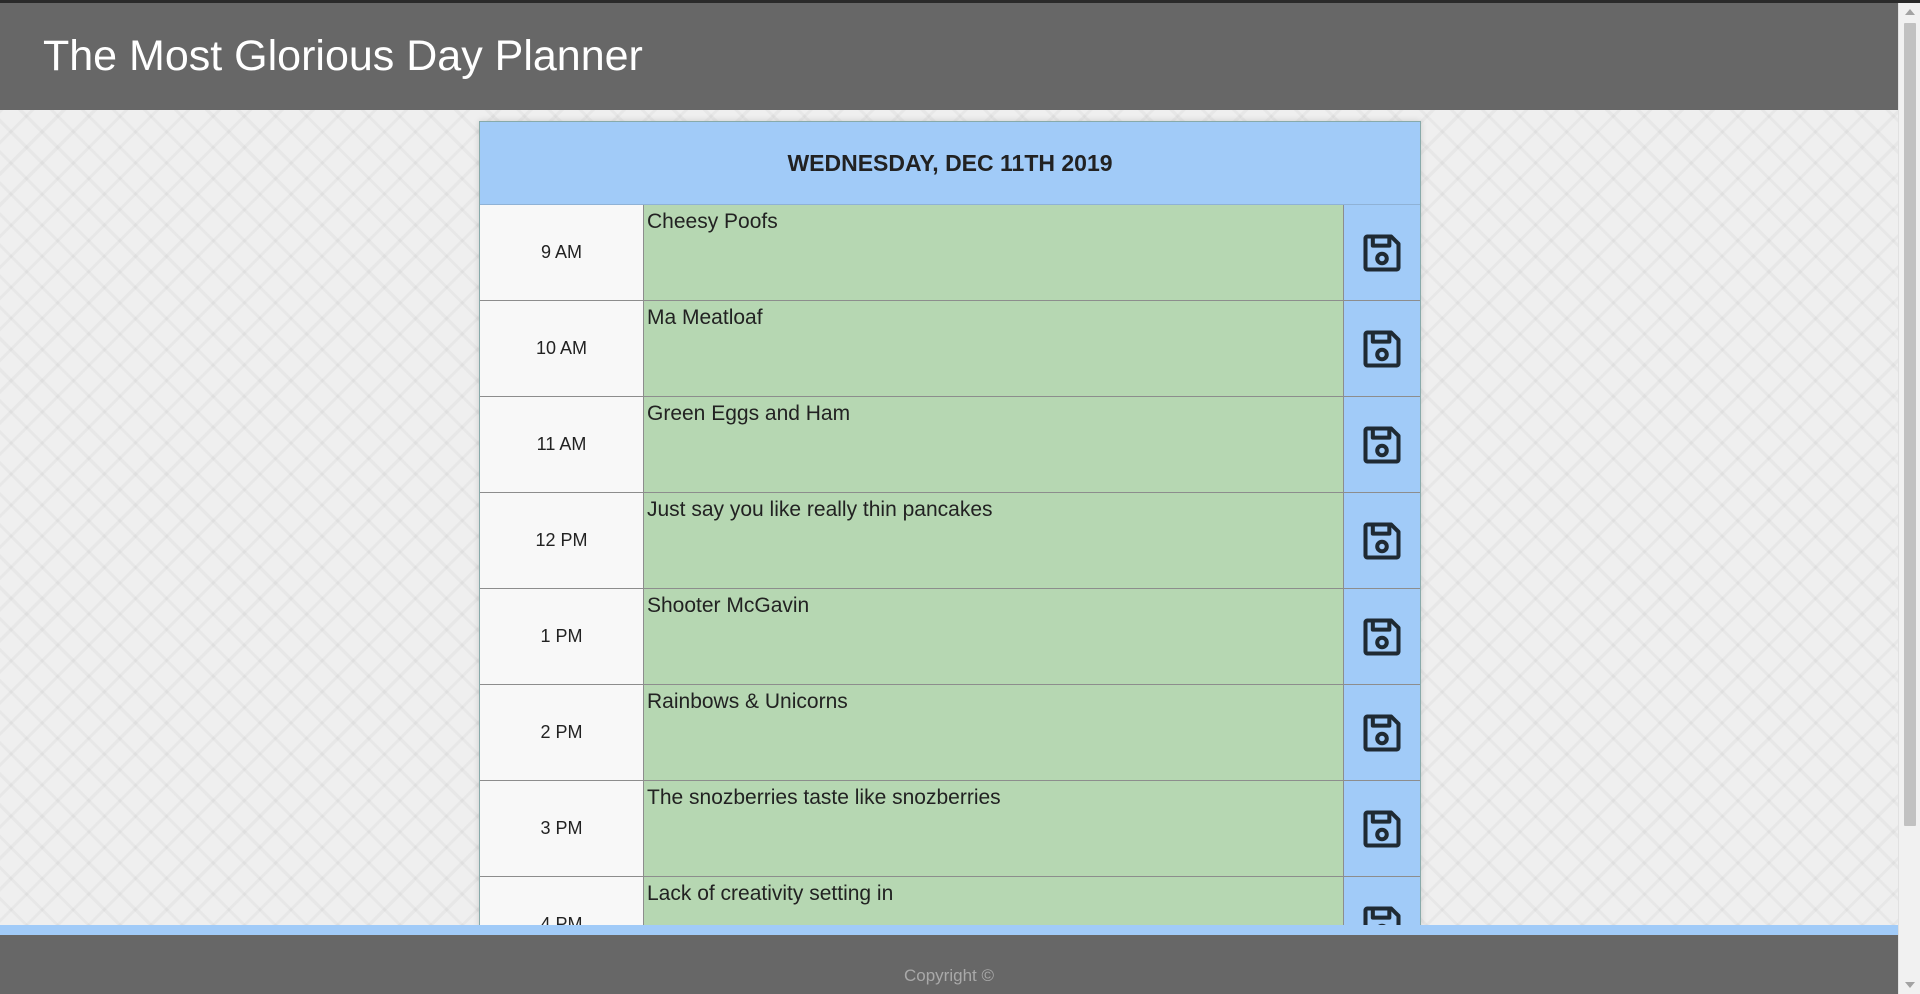  Describe the element at coordinates (562, 636) in the screenshot. I see `hour-label: 1 PM` at that location.